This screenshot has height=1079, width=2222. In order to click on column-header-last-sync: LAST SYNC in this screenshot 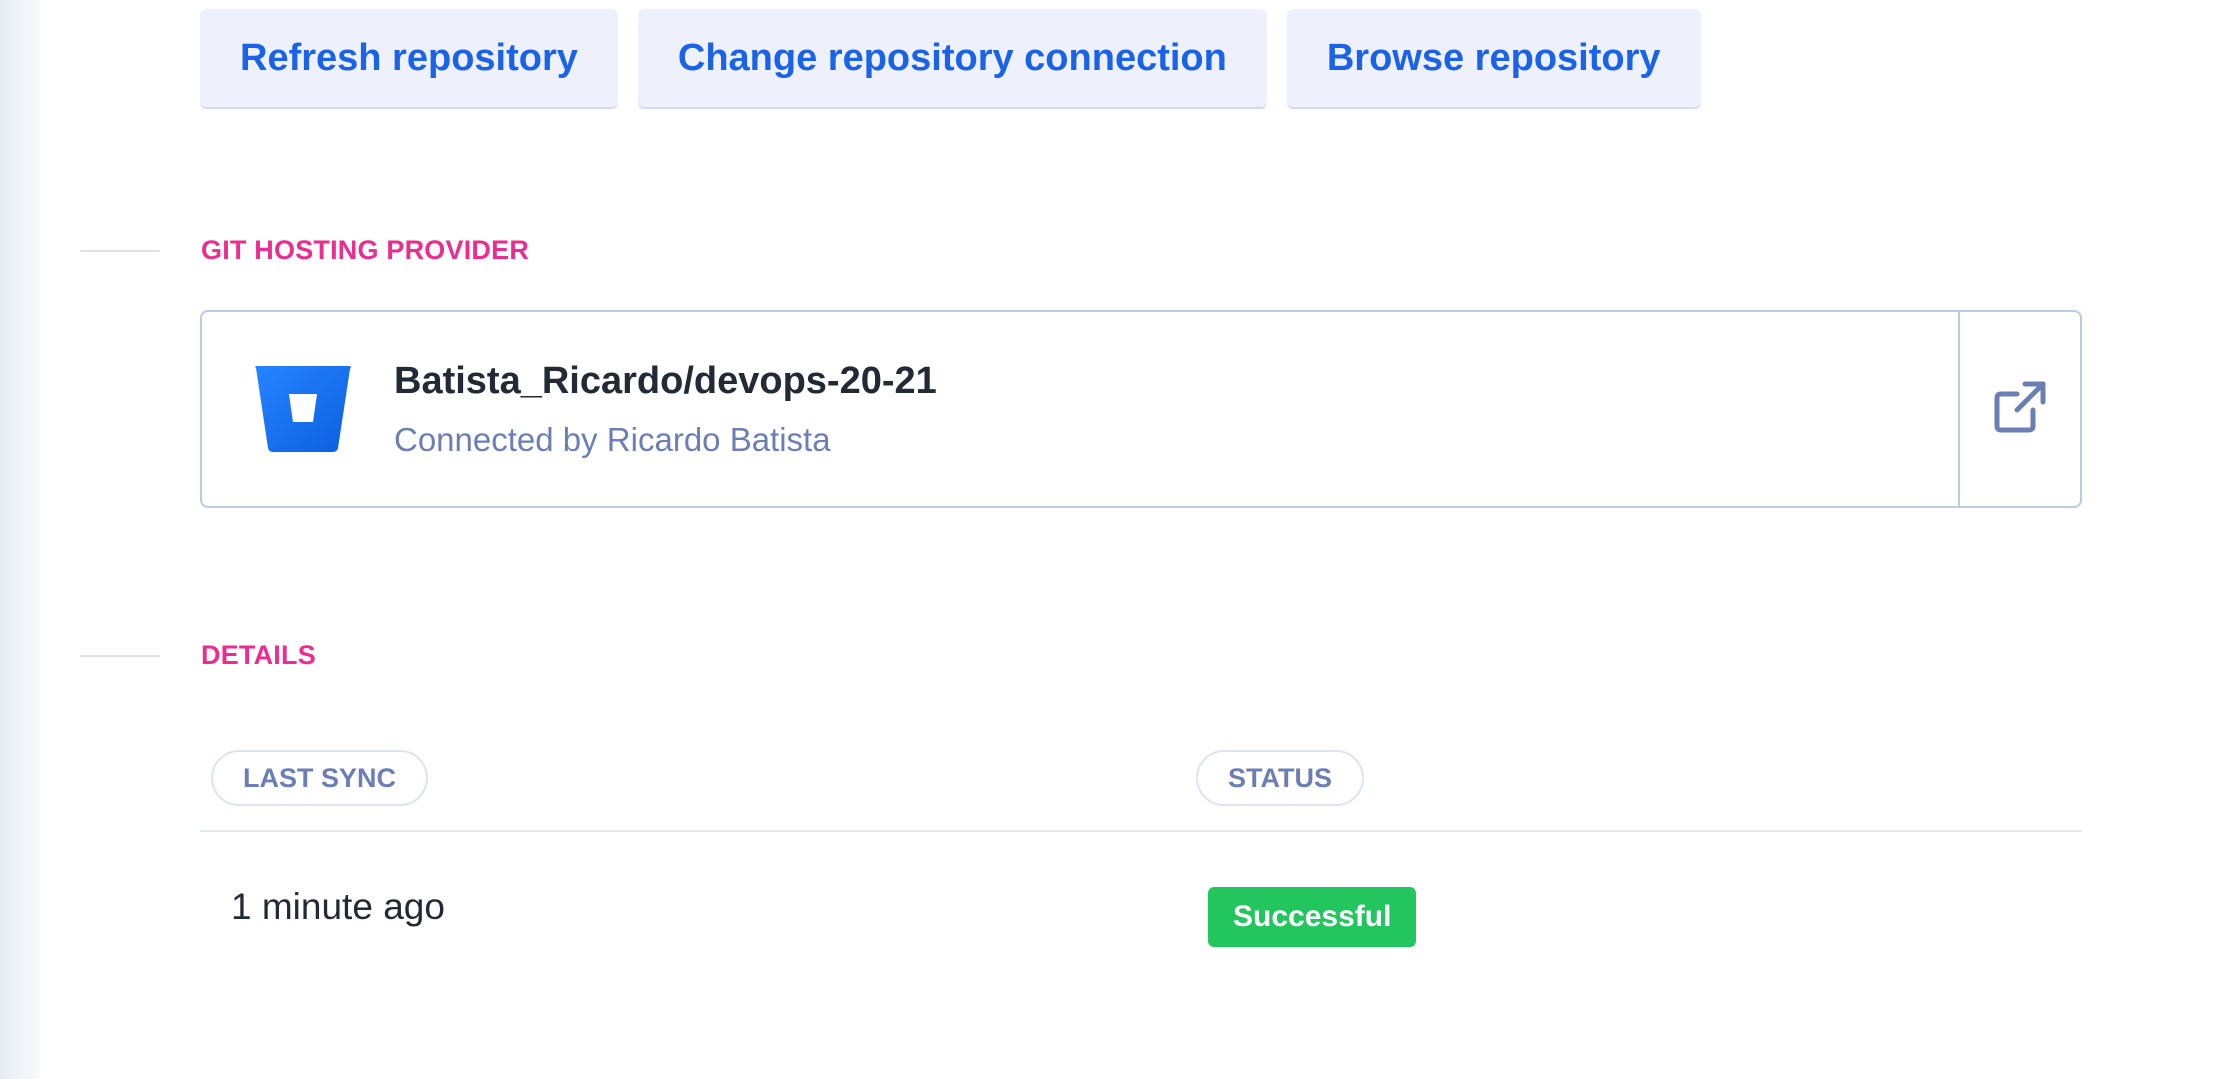, I will do `click(320, 778)`.